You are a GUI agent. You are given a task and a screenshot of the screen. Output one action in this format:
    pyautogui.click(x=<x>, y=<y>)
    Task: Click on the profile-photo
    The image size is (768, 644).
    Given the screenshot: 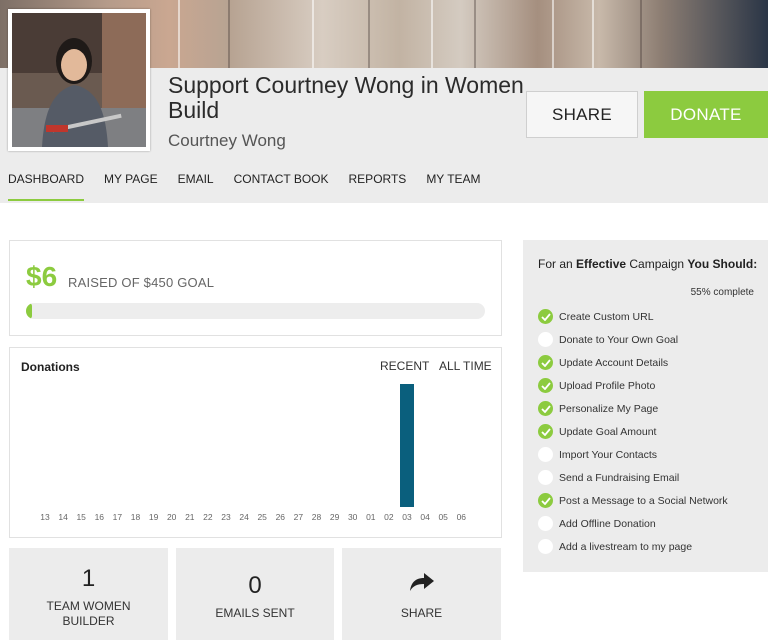 What is the action you would take?
    pyautogui.click(x=79, y=80)
    